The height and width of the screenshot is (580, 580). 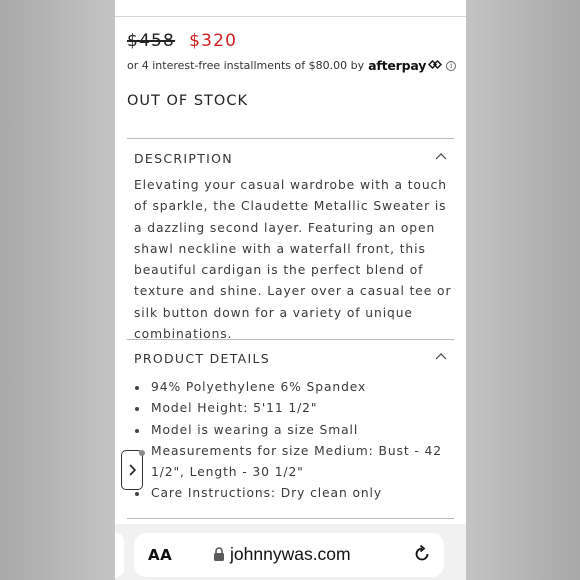 What do you see at coordinates (213, 41) in the screenshot?
I see `sale-price: $320` at bounding box center [213, 41].